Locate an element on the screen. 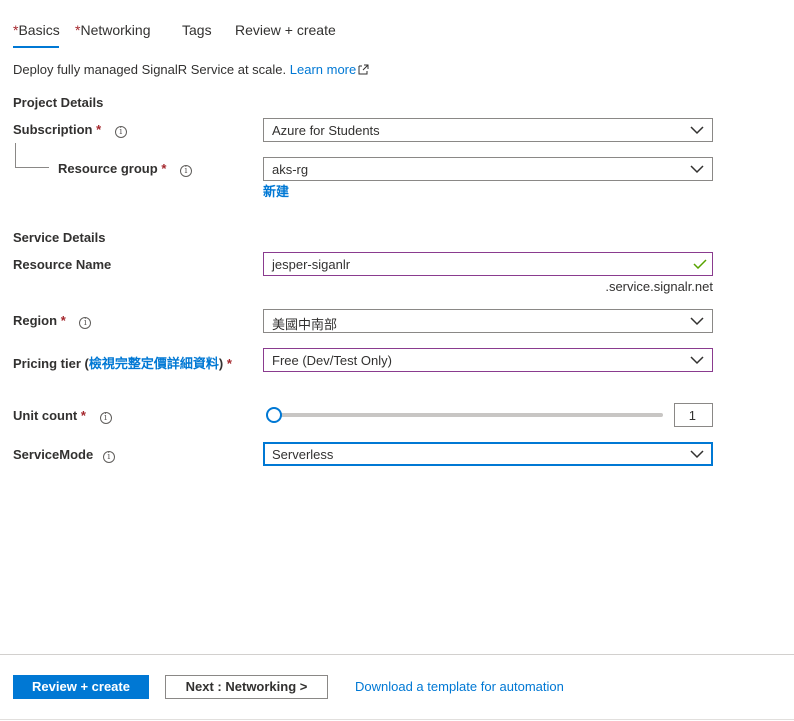 The height and width of the screenshot is (721, 794). tab-review-create: Review + create is located at coordinates (285, 34).